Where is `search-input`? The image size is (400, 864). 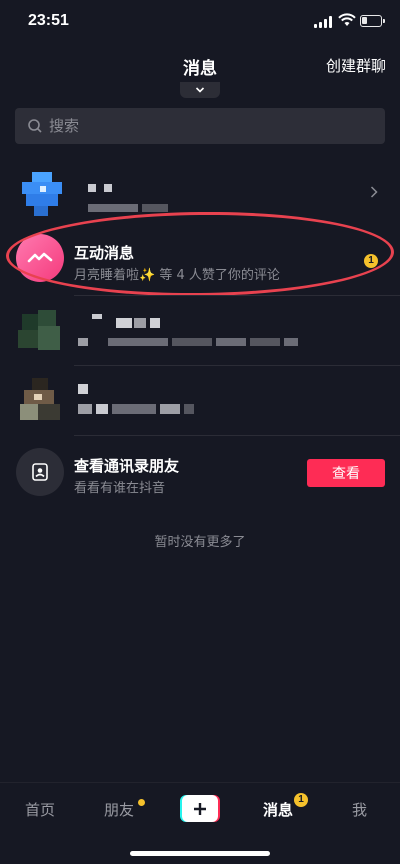
search-input is located at coordinates (199, 126).